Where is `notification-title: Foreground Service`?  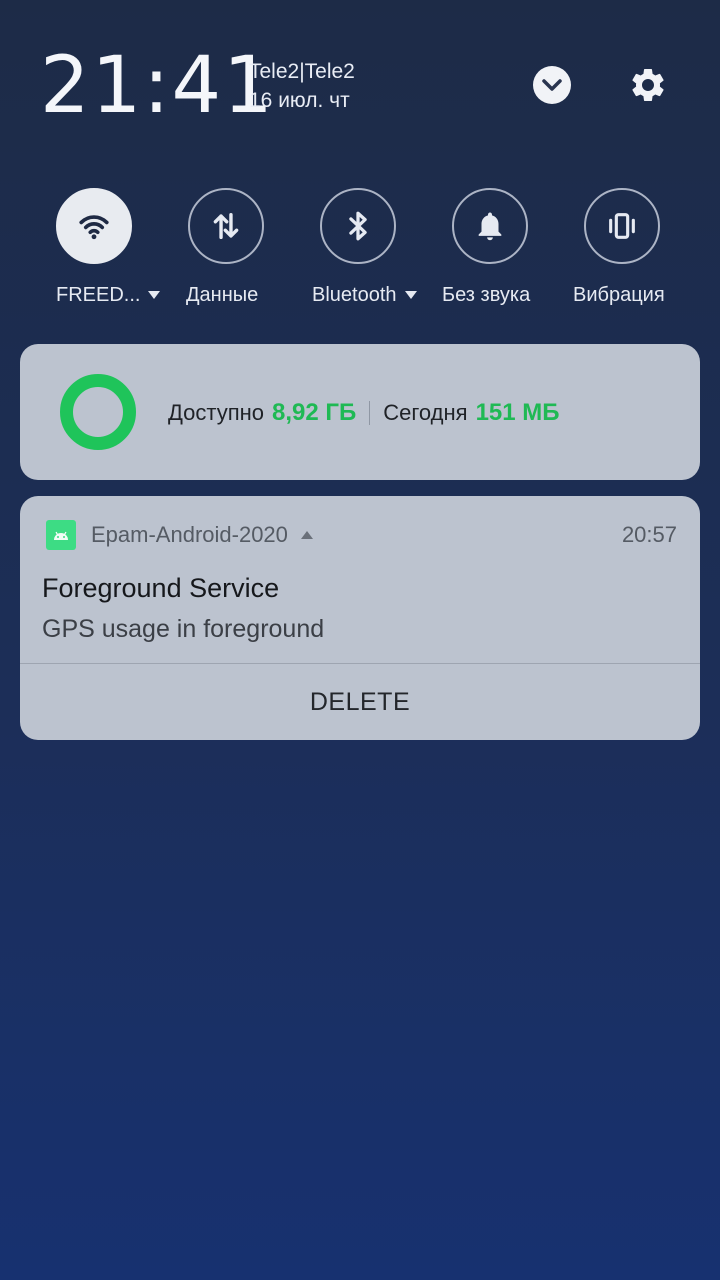 notification-title: Foreground Service is located at coordinates (161, 588).